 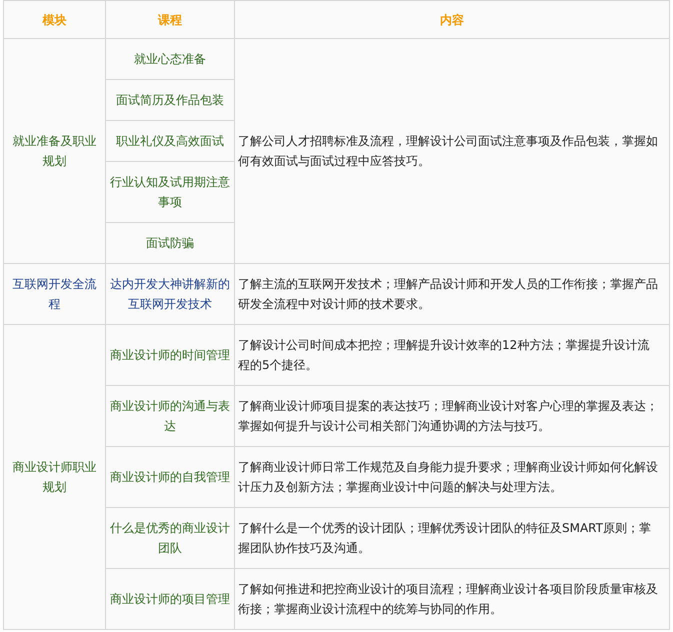 I want to click on column-header: 课程, so click(x=170, y=19).